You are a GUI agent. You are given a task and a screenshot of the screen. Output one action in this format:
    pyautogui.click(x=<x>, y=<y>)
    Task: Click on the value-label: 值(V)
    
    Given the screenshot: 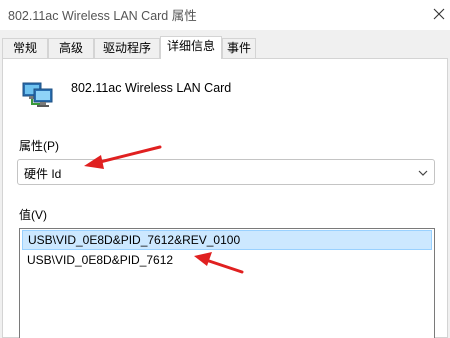 What is the action you would take?
    pyautogui.click(x=33, y=215)
    